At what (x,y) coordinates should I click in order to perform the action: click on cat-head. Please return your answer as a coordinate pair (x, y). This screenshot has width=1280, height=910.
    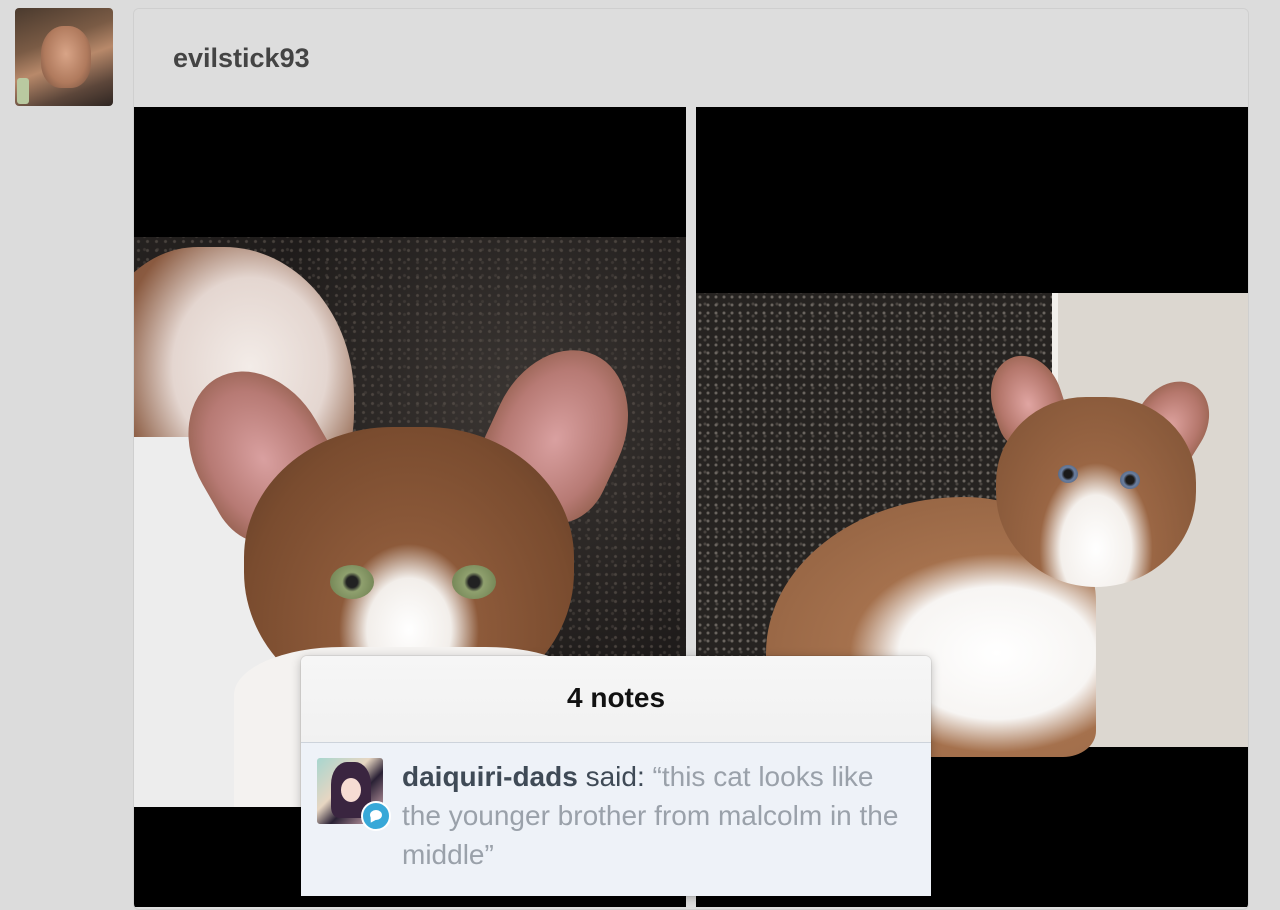
    Looking at the image, I should click on (1096, 492).